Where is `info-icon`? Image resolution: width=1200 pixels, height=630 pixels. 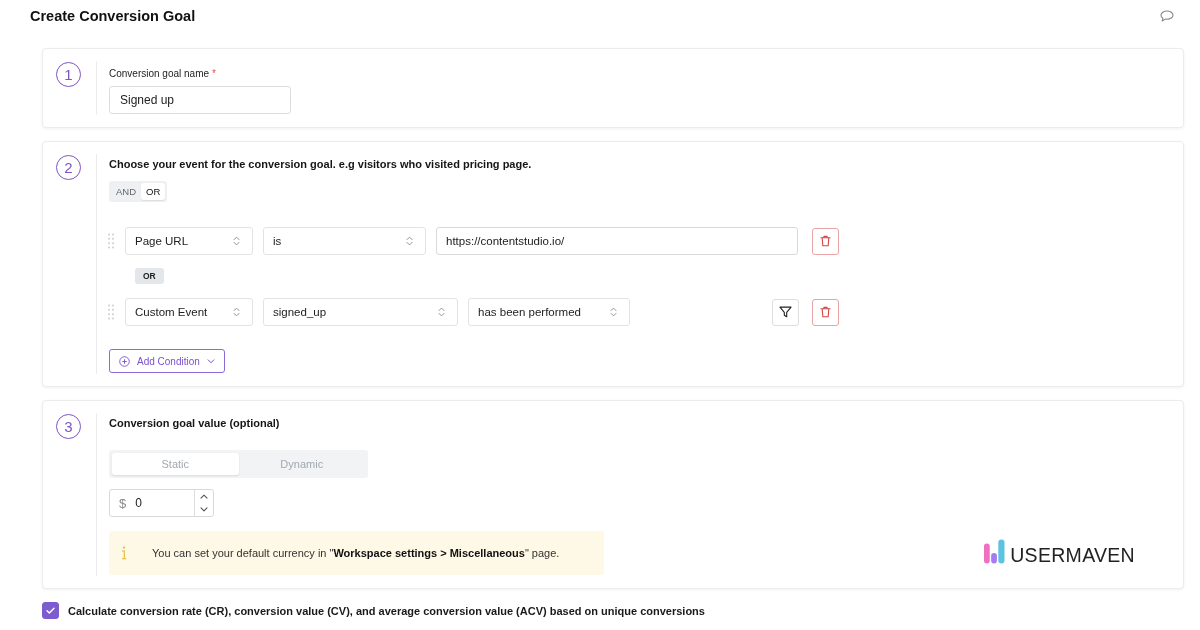
info-icon is located at coordinates (124, 553).